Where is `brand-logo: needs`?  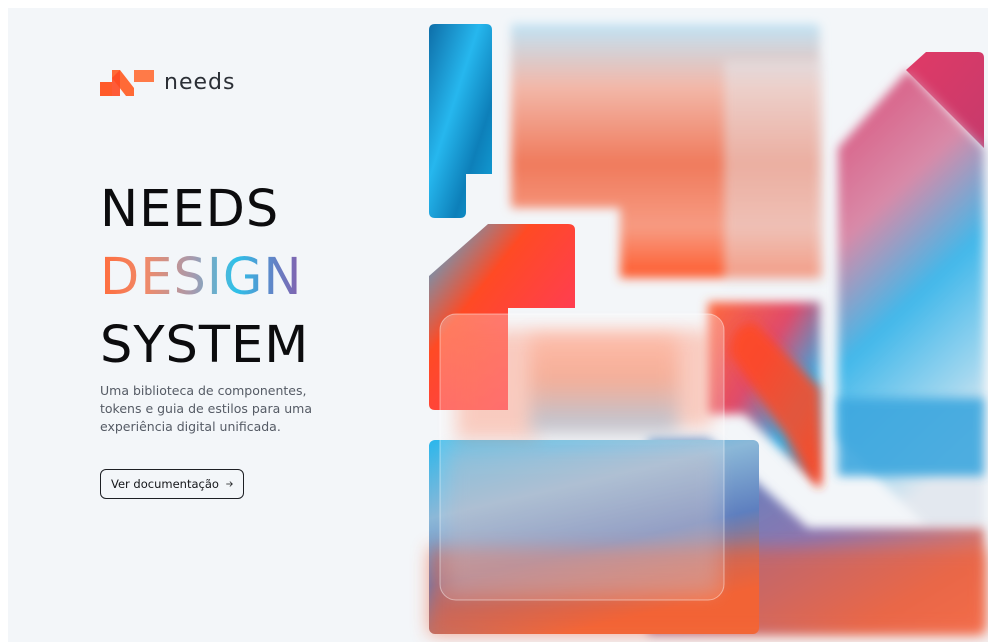
brand-logo: needs is located at coordinates (167, 82).